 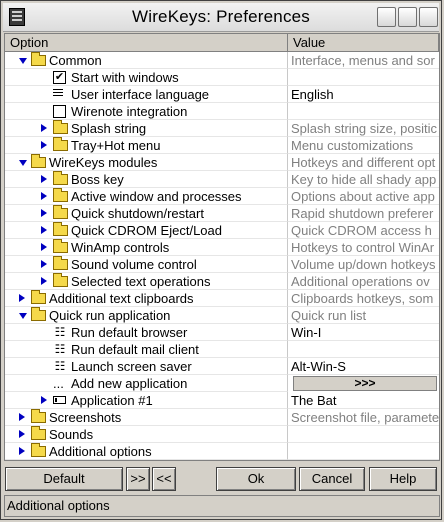 What do you see at coordinates (146, 60) in the screenshot?
I see `option-cell: Common` at bounding box center [146, 60].